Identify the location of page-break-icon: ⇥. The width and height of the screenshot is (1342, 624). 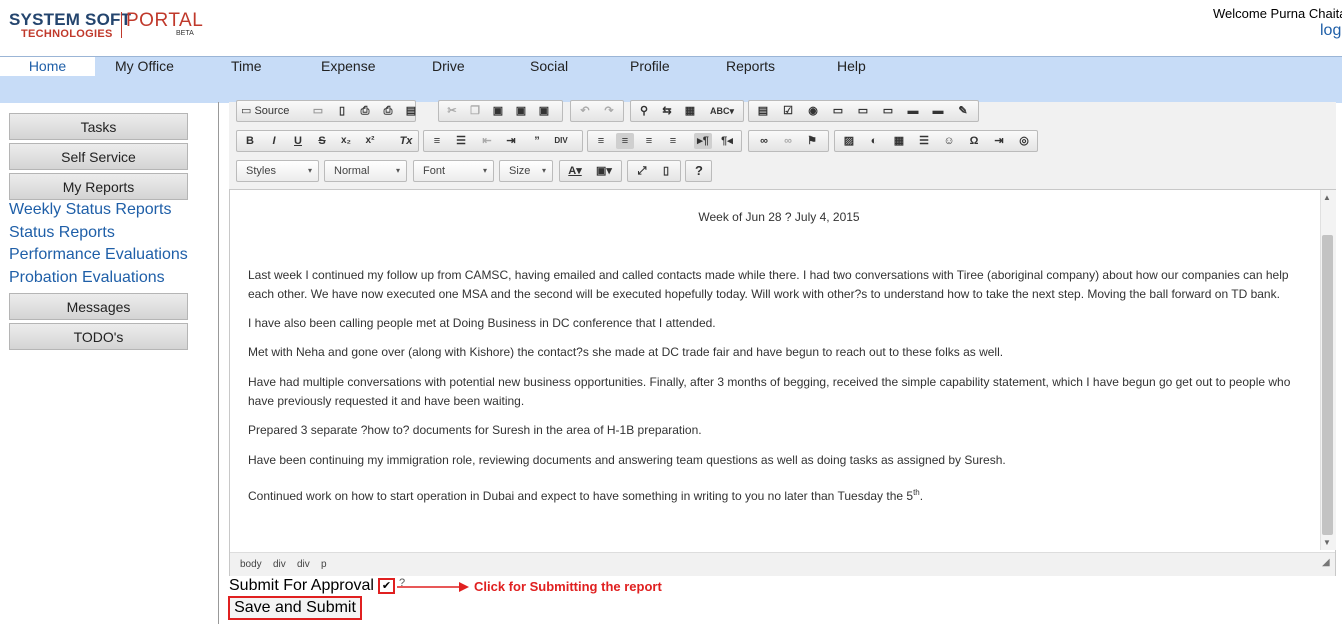
(999, 141).